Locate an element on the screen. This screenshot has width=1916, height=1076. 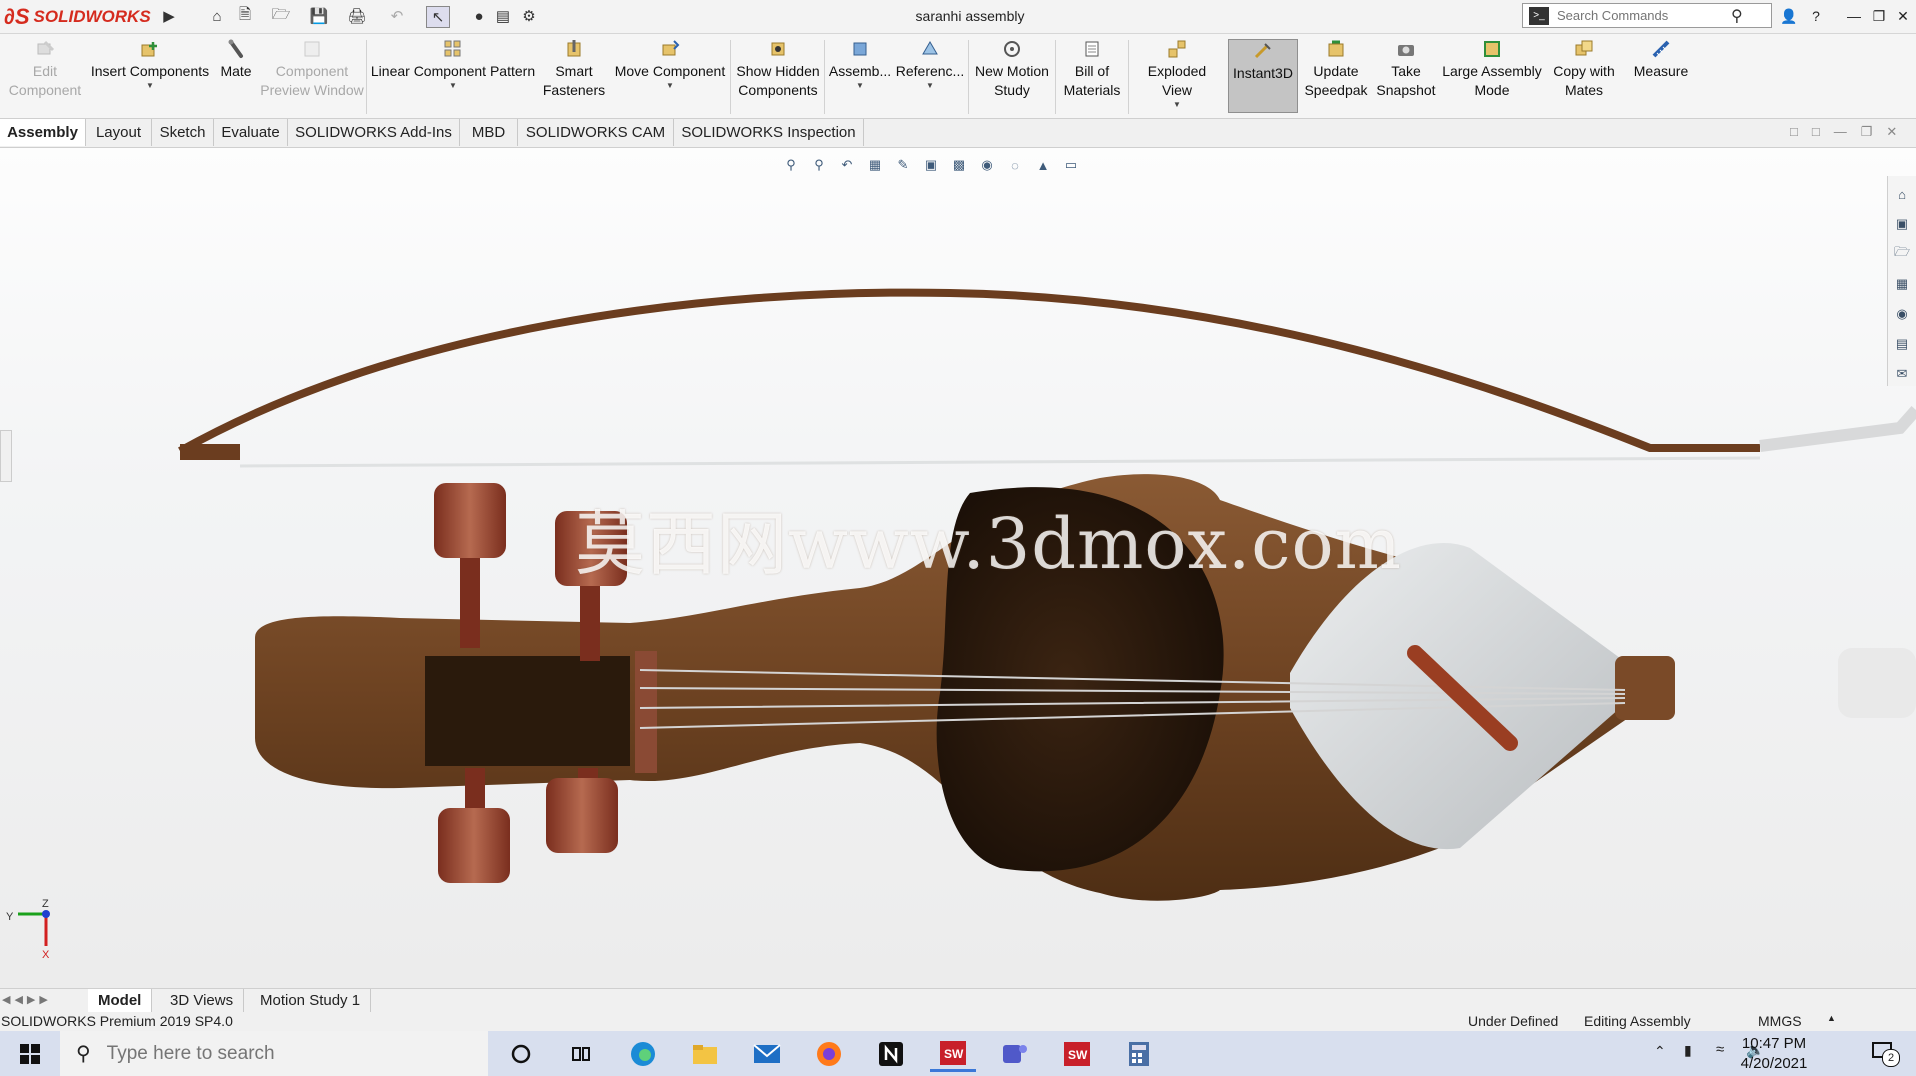
file-properties-icon: ▤ is located at coordinates (503, 16).